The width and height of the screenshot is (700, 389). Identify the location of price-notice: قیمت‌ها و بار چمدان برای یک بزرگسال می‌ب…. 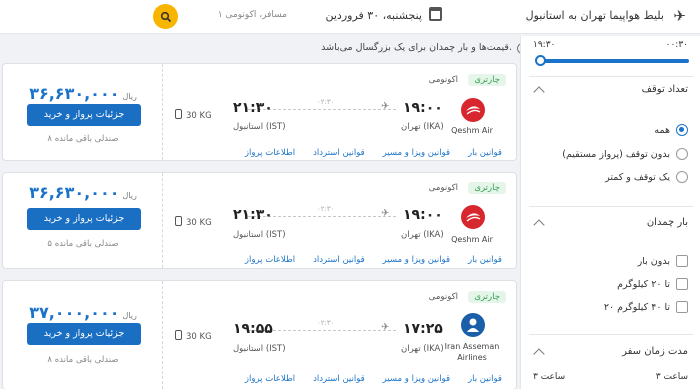
(416, 47).